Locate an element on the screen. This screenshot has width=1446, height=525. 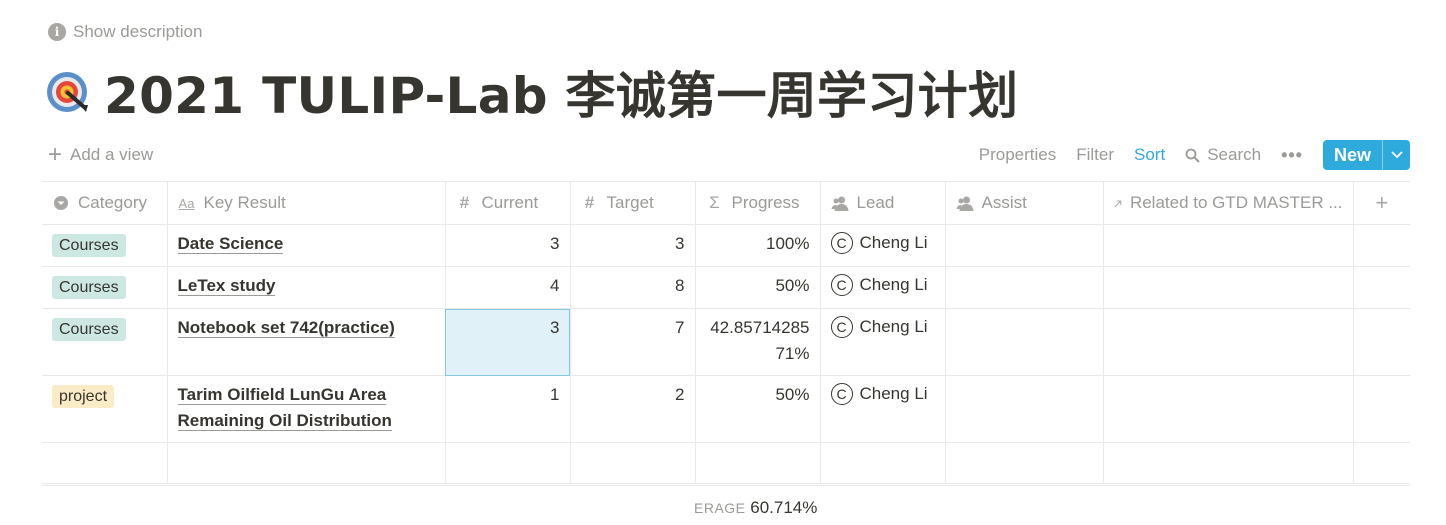
key-result-cell: LeTex study is located at coordinates (306, 287).